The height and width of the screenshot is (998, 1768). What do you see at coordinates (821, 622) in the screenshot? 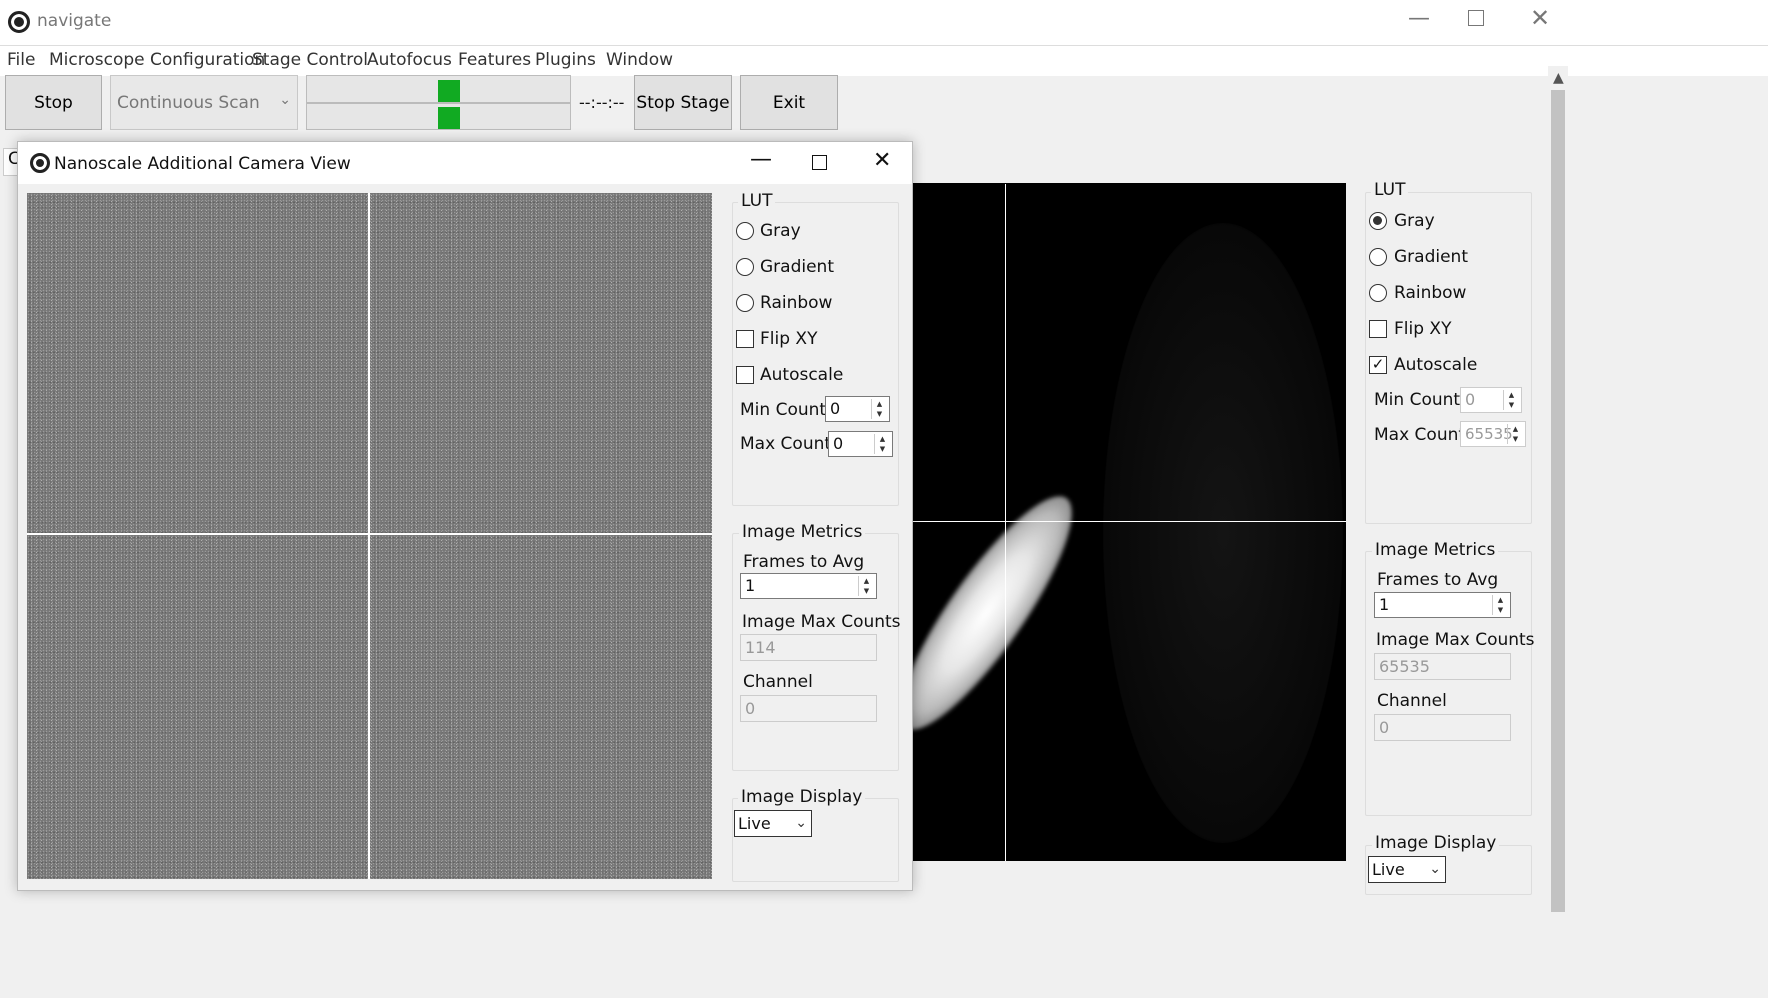
I see `popup-image-max-label: Image Max Counts` at bounding box center [821, 622].